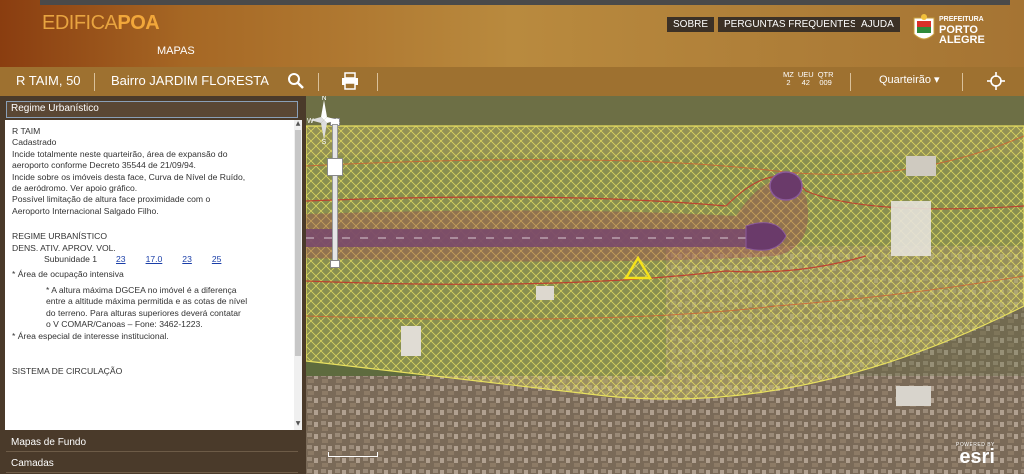 The height and width of the screenshot is (474, 1024). I want to click on search-icon, so click(296, 81).